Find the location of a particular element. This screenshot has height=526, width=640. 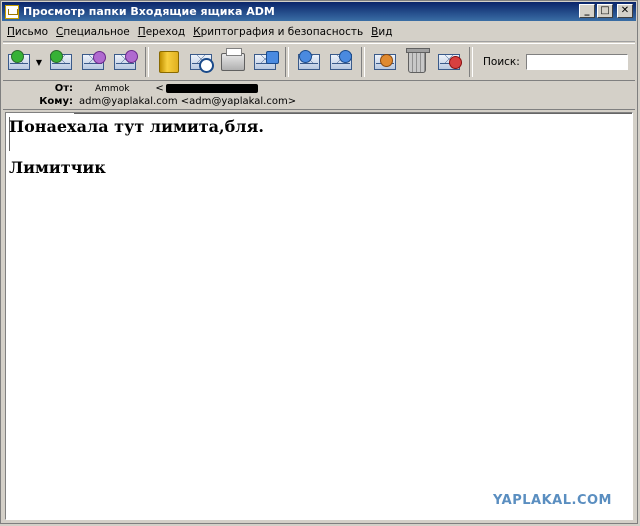

menu-go-mnemonic: П is located at coordinates (141, 32).